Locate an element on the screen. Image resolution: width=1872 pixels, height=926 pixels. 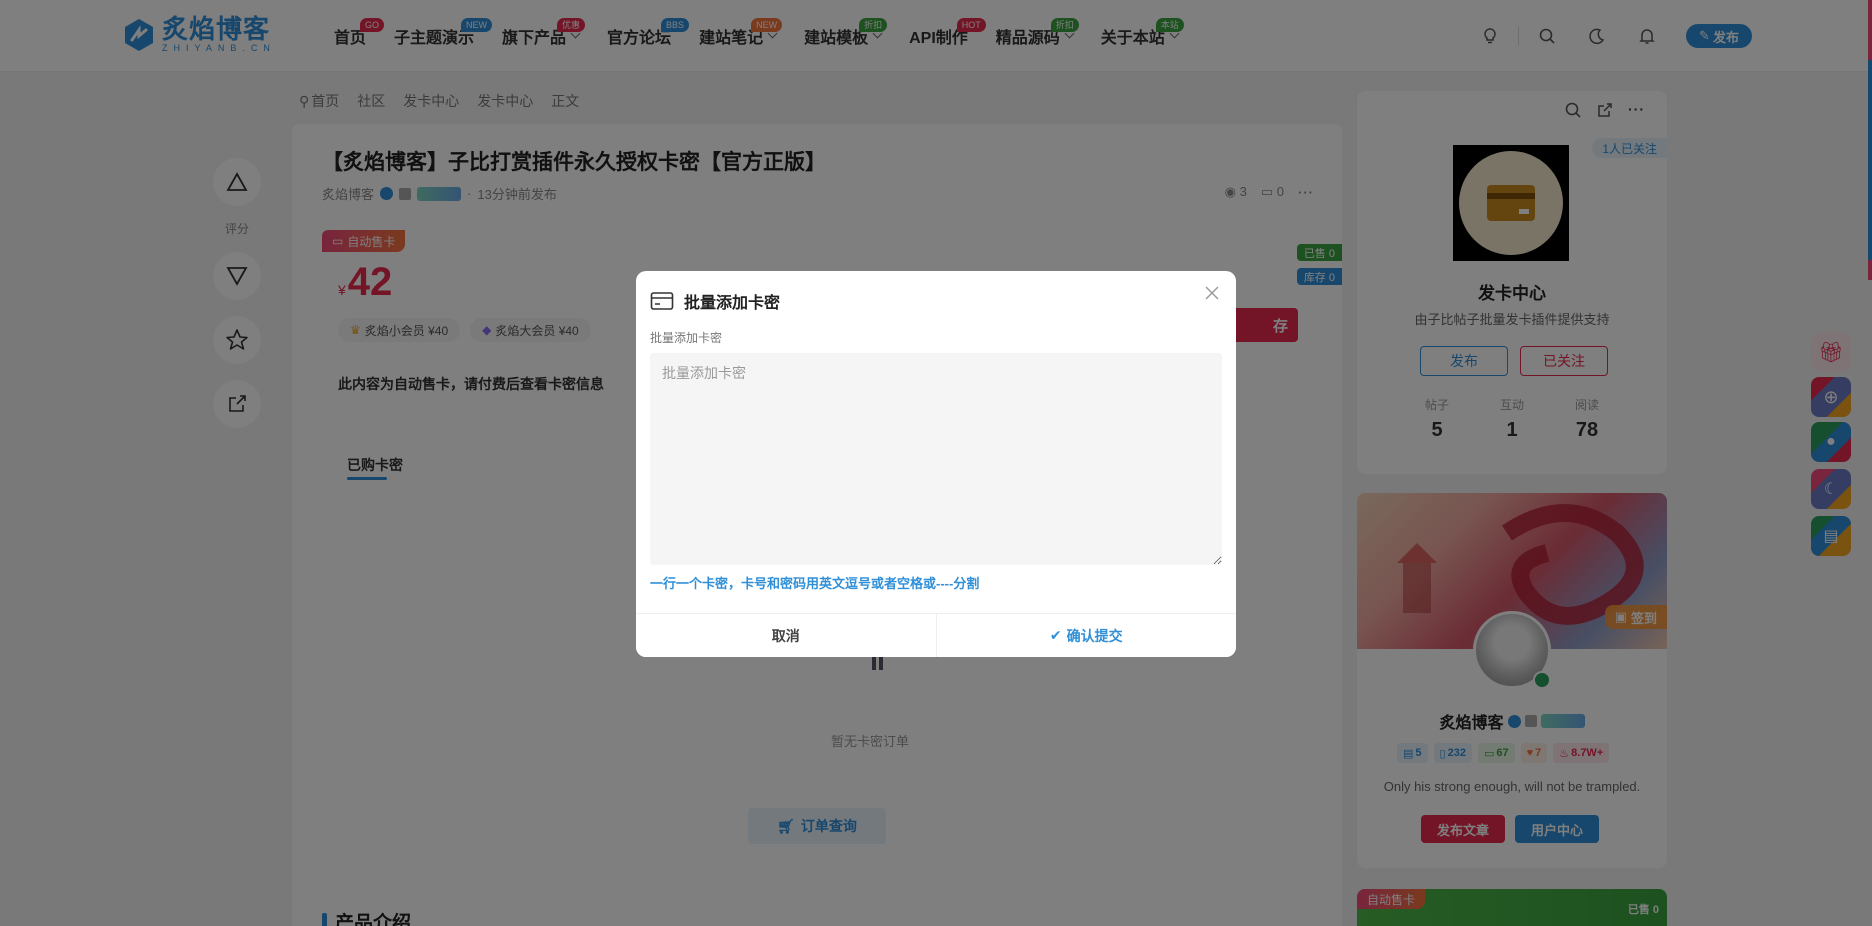
modal-title: 批量添加卡密 is located at coordinates (732, 303).